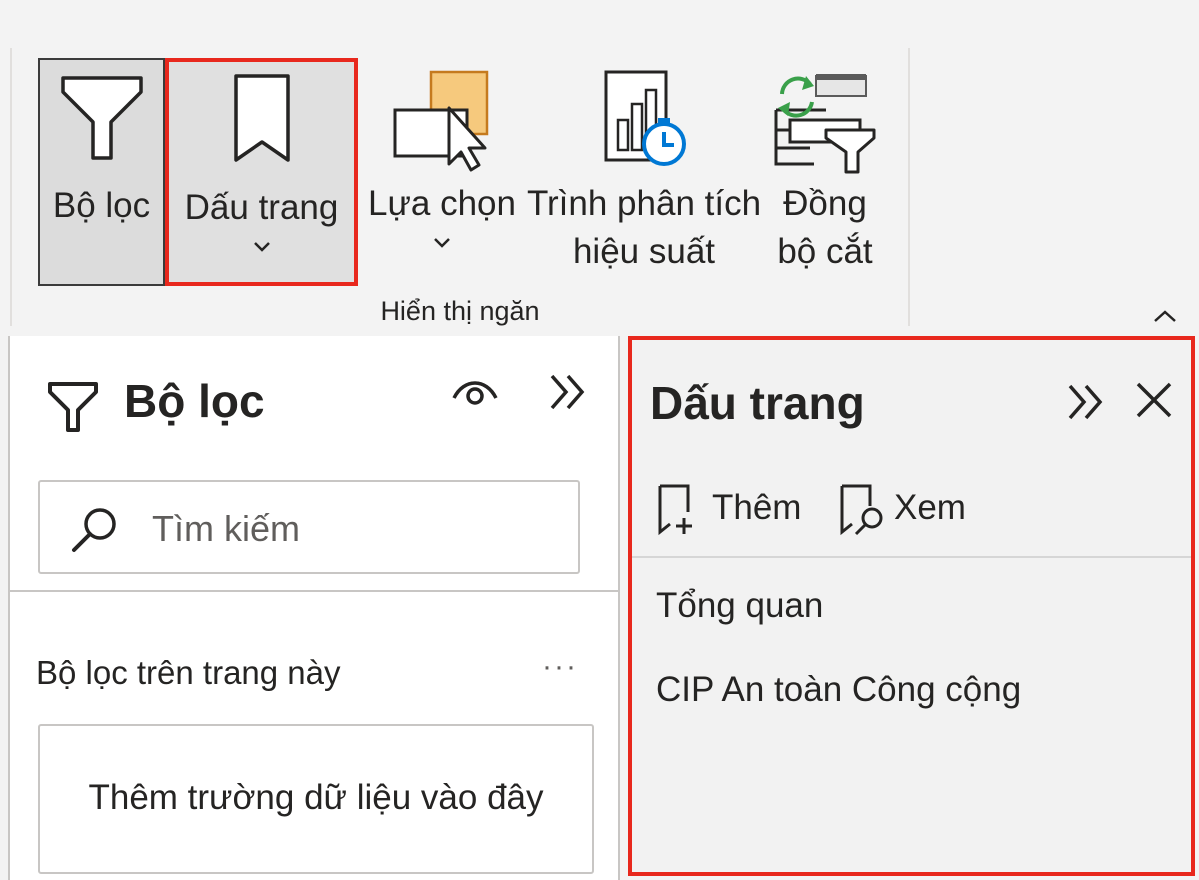 The width and height of the screenshot is (1199, 880). I want to click on collapse-ribbon-icon, so click(1165, 318).